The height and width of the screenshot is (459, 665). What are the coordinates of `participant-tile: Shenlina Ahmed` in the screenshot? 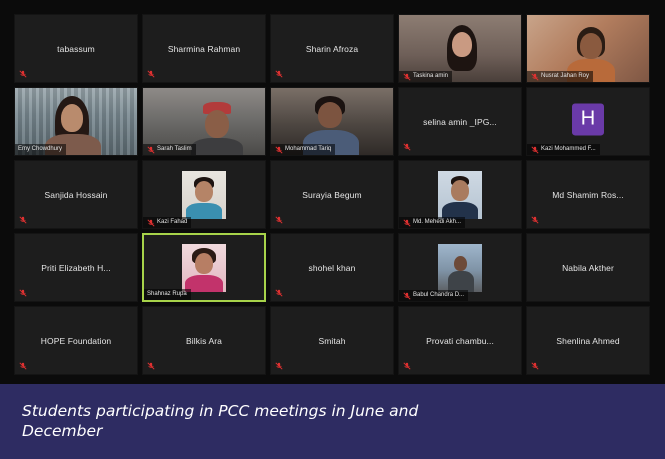 It's located at (588, 340).